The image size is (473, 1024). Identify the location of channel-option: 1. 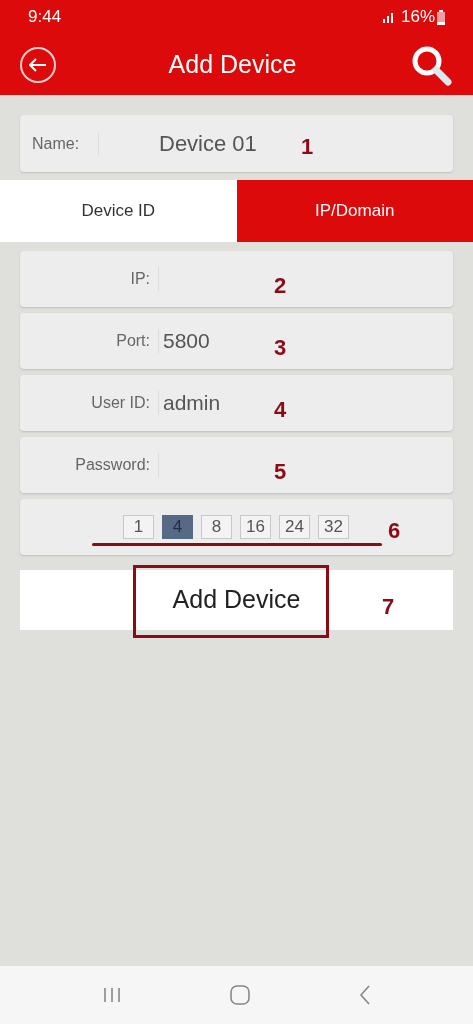
(138, 527).